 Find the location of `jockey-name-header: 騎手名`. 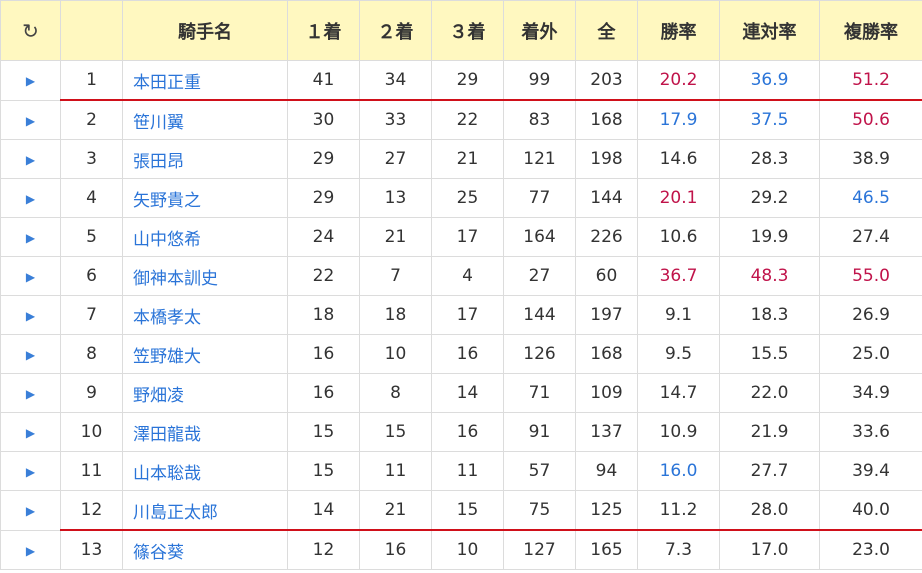

jockey-name-header: 騎手名 is located at coordinates (205, 30).